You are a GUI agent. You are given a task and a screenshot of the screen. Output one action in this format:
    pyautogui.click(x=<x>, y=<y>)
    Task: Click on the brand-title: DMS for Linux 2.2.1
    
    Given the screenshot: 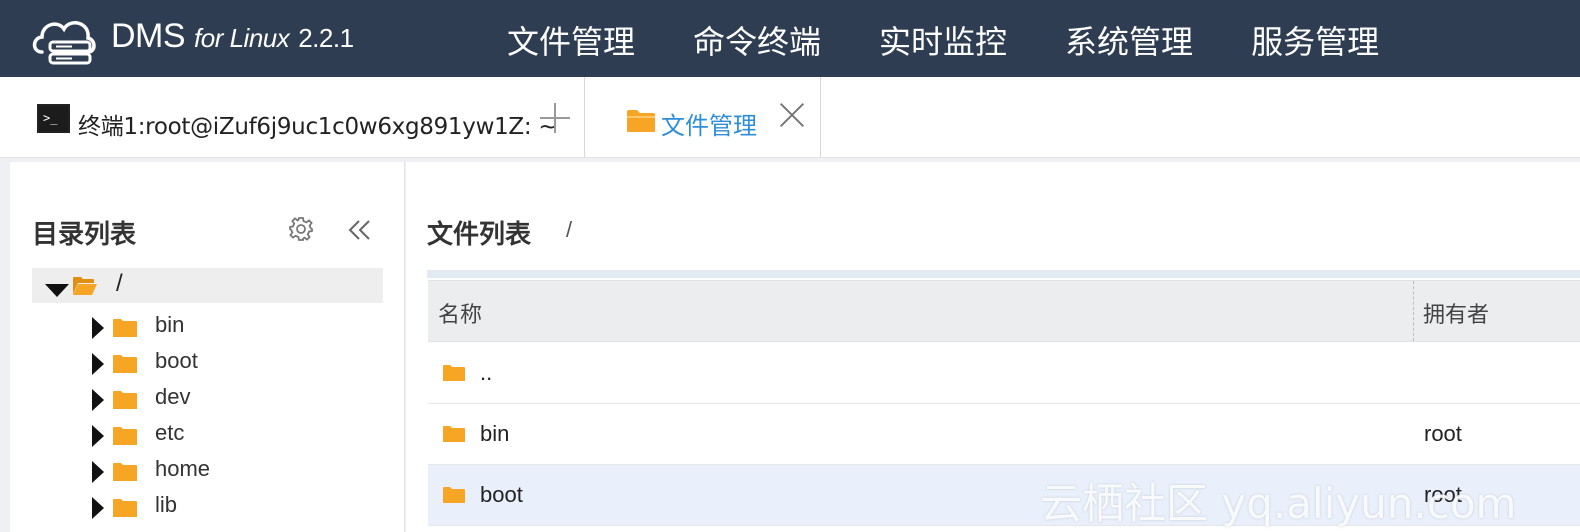 What is the action you would take?
    pyautogui.click(x=232, y=36)
    